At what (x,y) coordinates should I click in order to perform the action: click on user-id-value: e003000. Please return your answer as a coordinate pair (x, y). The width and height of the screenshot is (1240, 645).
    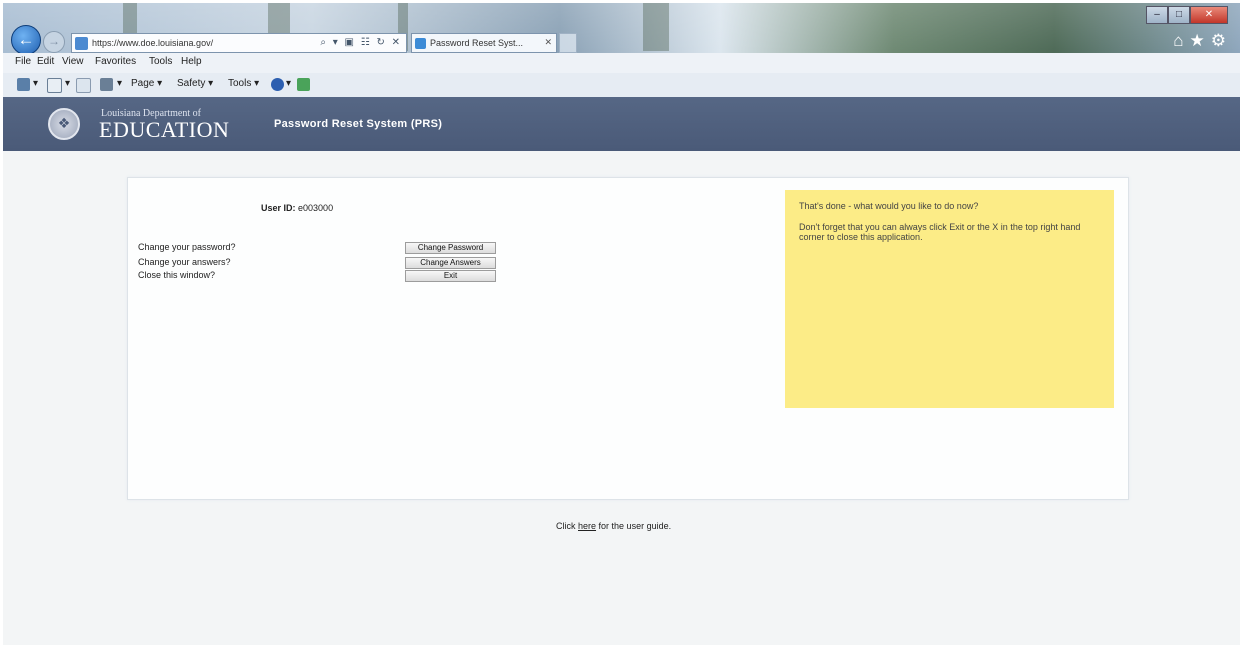
    Looking at the image, I should click on (316, 208).